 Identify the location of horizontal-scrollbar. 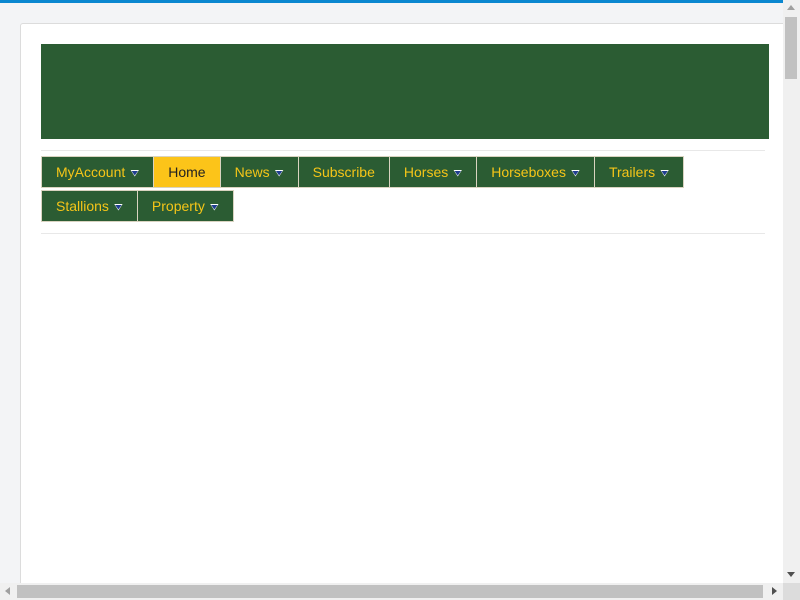
(391, 591).